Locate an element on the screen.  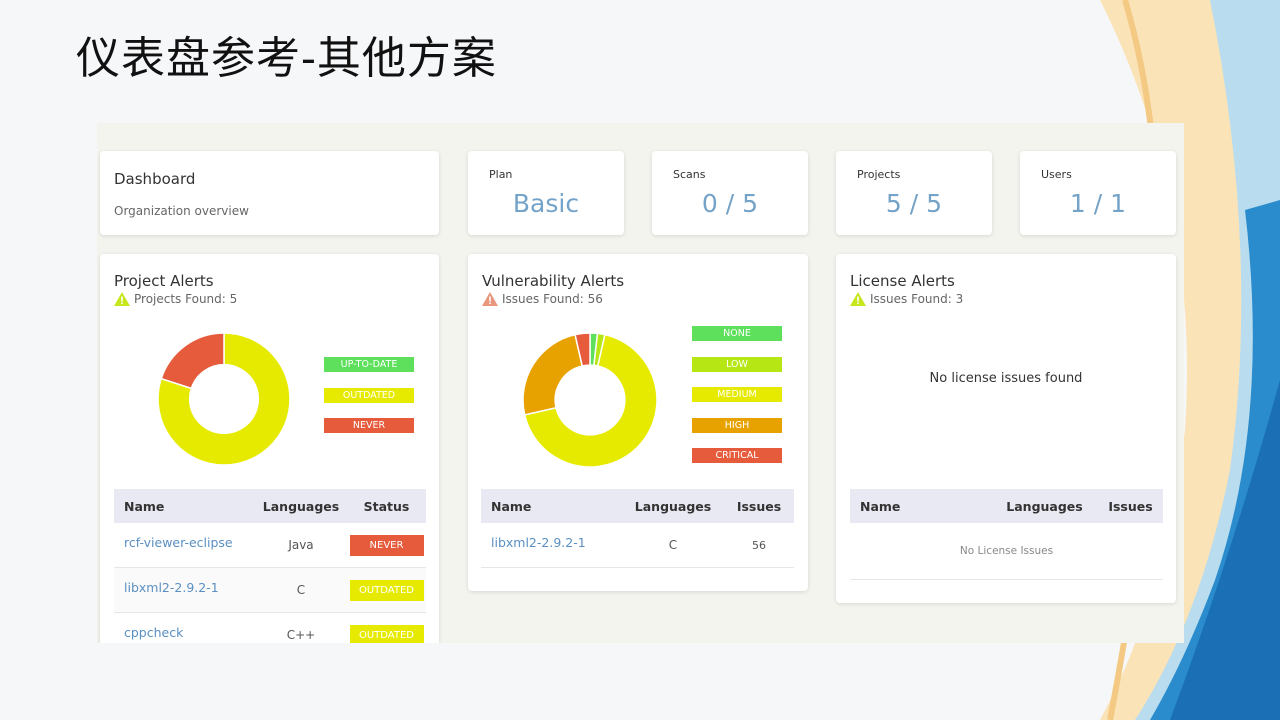
project-link: cppcheck is located at coordinates (153, 632).